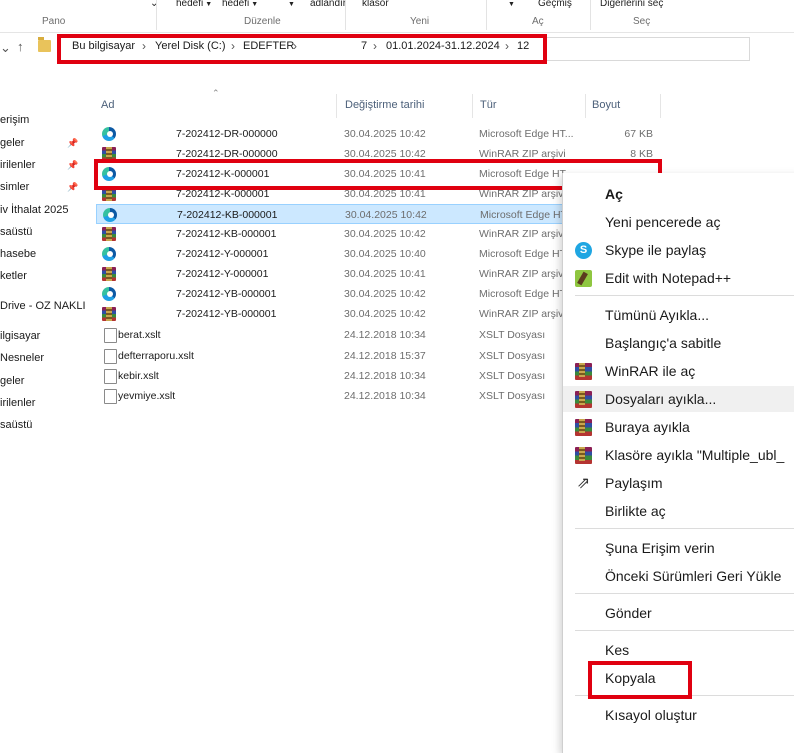 Image resolution: width=794 pixels, height=753 pixels. I want to click on ribbon-button-new-folder: klasör, so click(375, 4).